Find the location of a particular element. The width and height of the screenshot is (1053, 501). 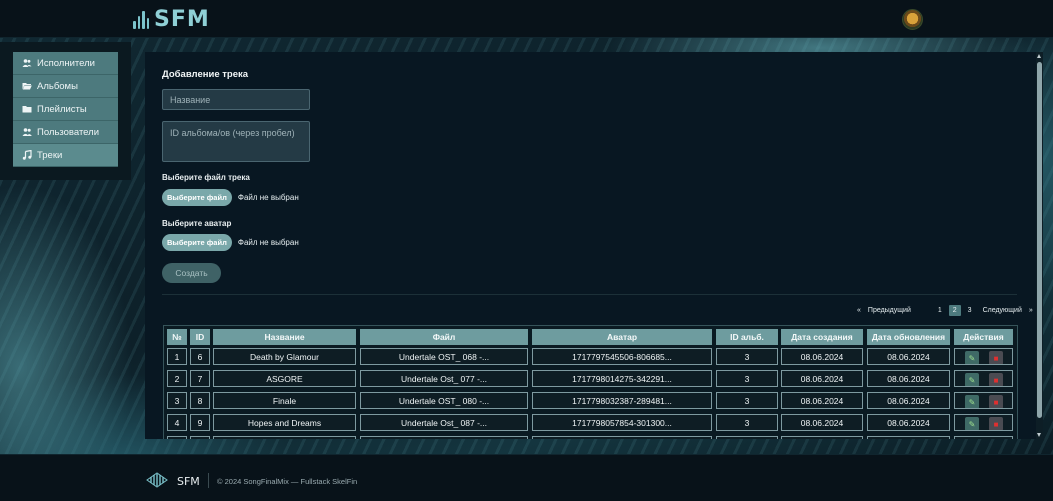

folder-open-icon is located at coordinates (27, 86).